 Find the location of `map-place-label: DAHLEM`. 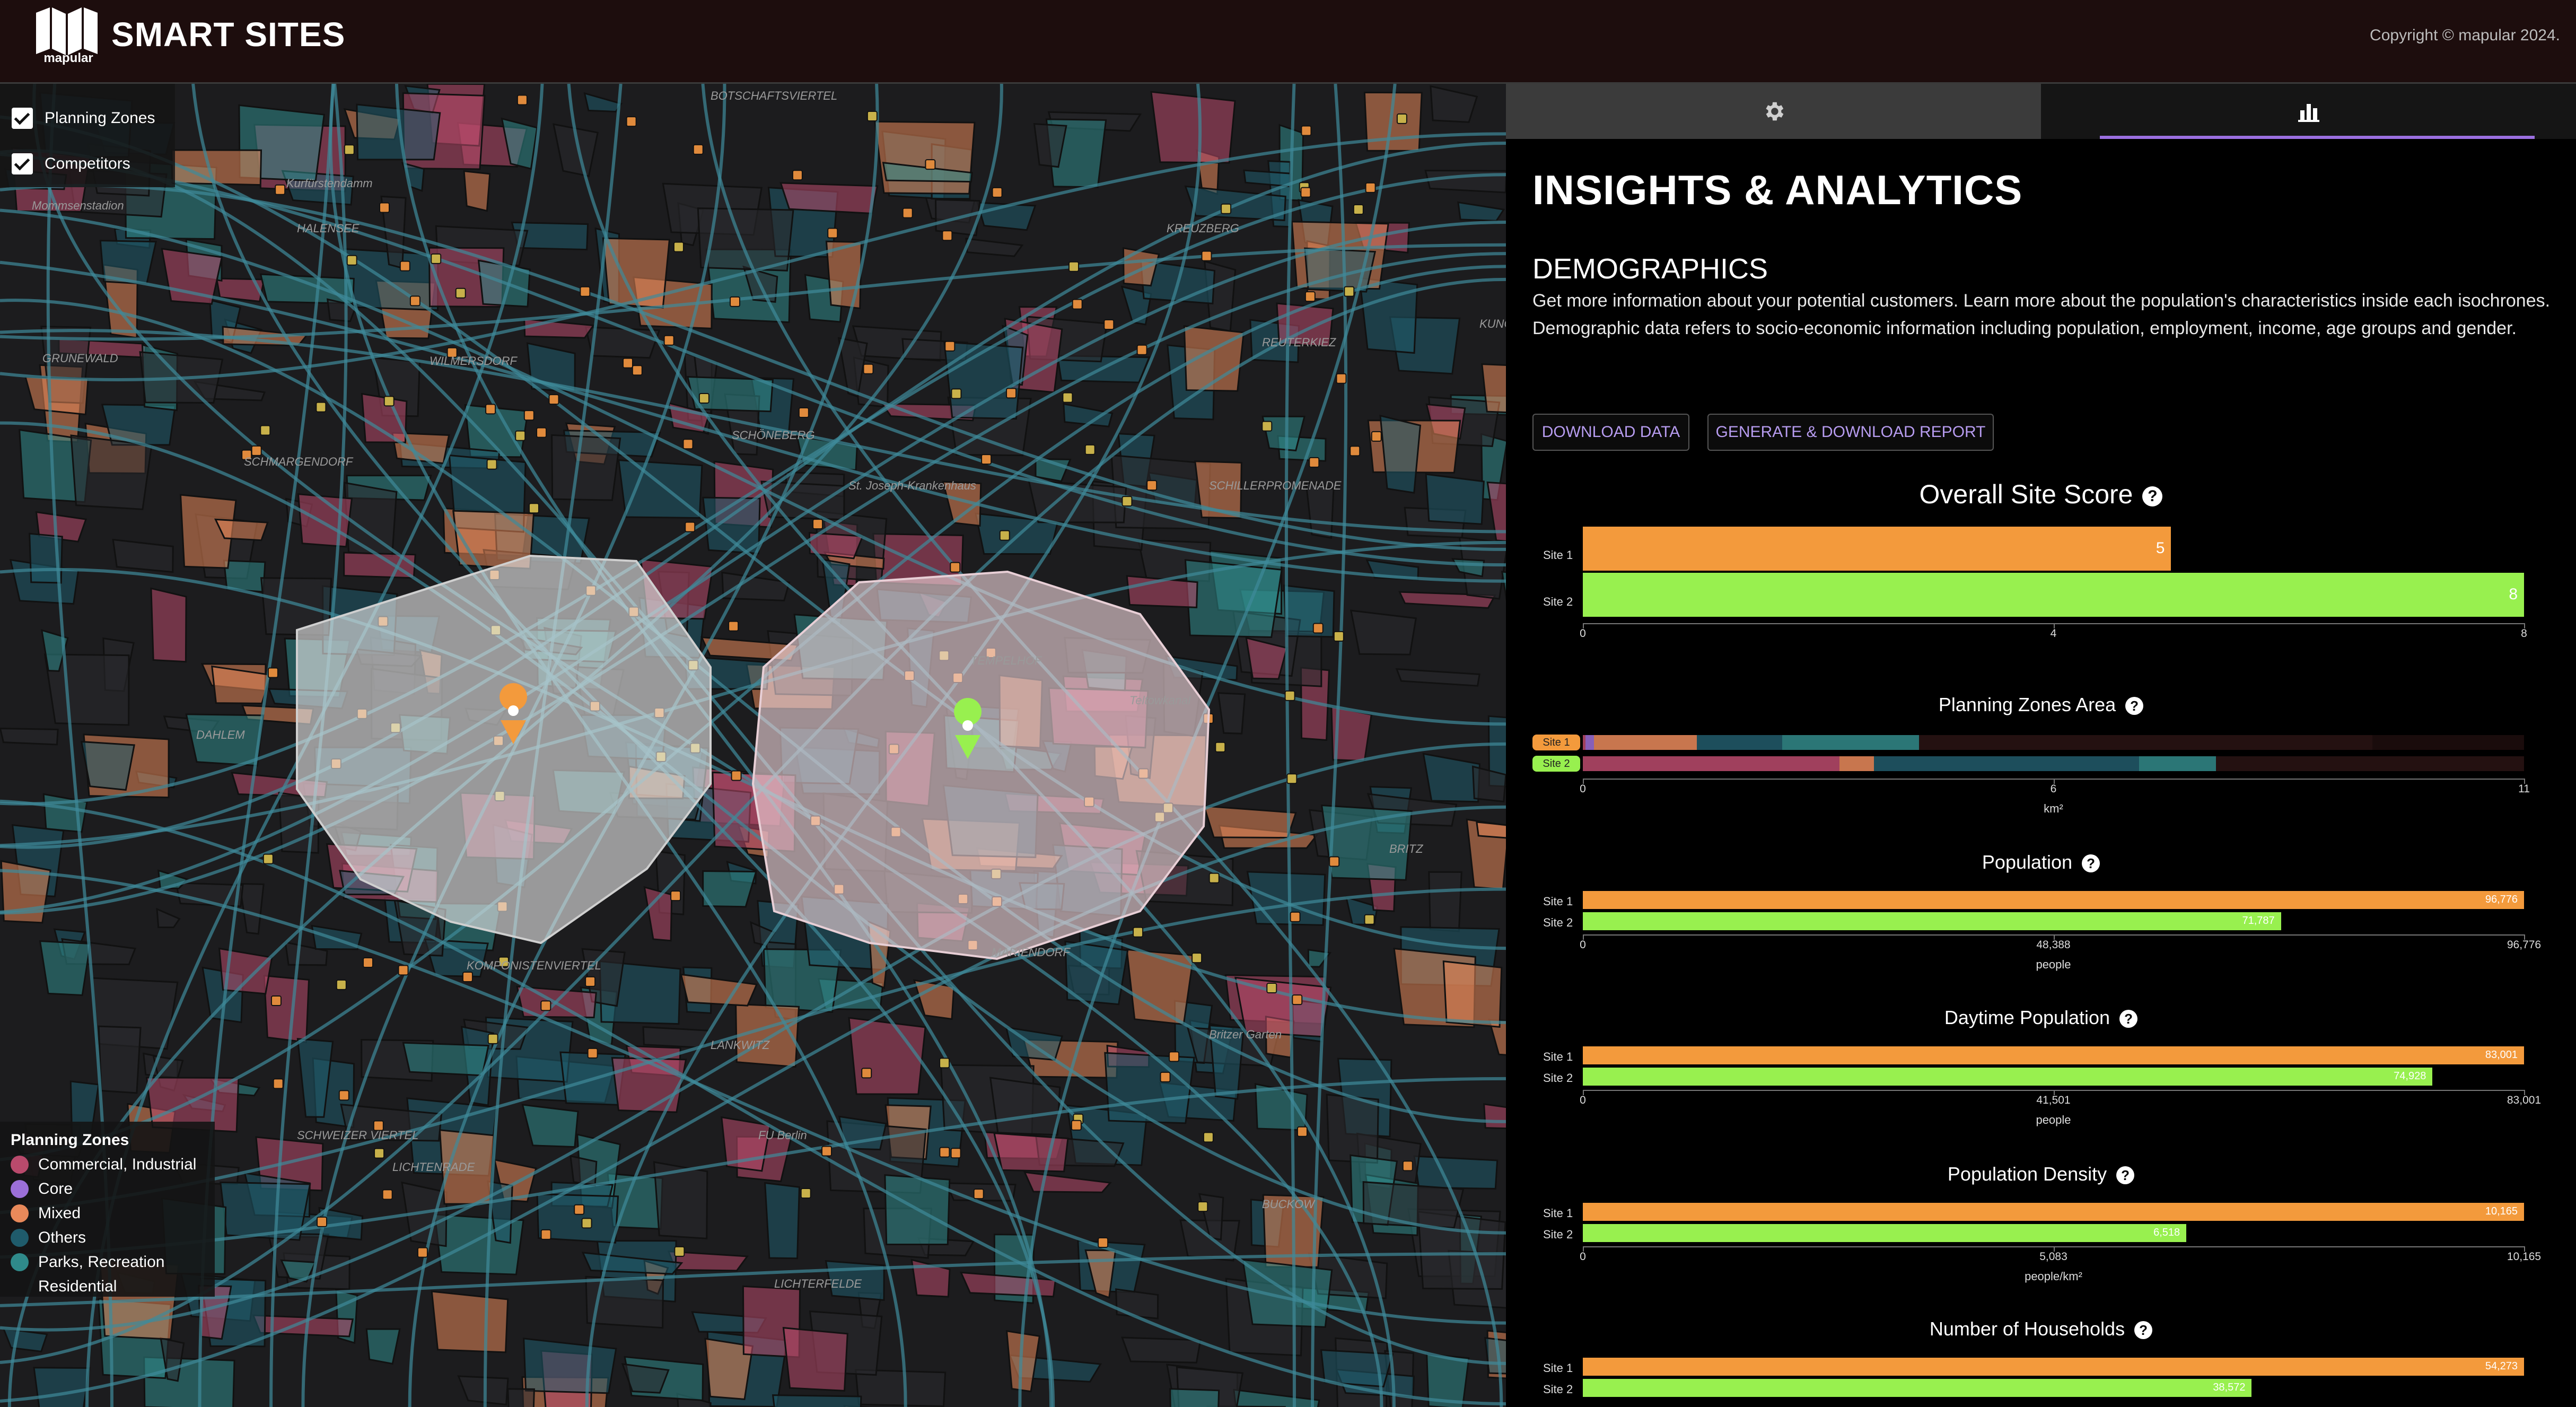

map-place-label: DAHLEM is located at coordinates (220, 734).